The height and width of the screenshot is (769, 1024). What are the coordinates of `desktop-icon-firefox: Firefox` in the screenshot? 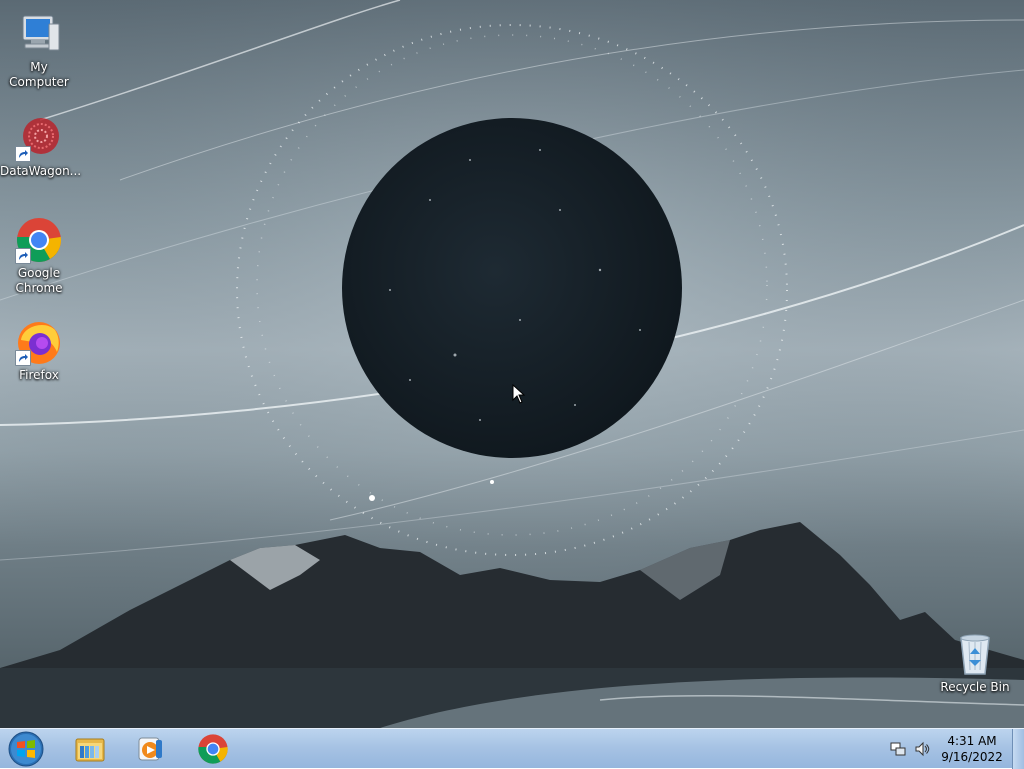 It's located at (39, 350).